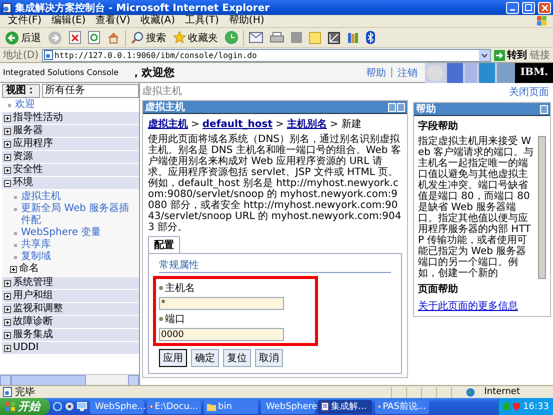 This screenshot has height=415, width=553. Describe the element at coordinates (162, 91) in the screenshot. I see `page-title: 虚拟主机` at that location.